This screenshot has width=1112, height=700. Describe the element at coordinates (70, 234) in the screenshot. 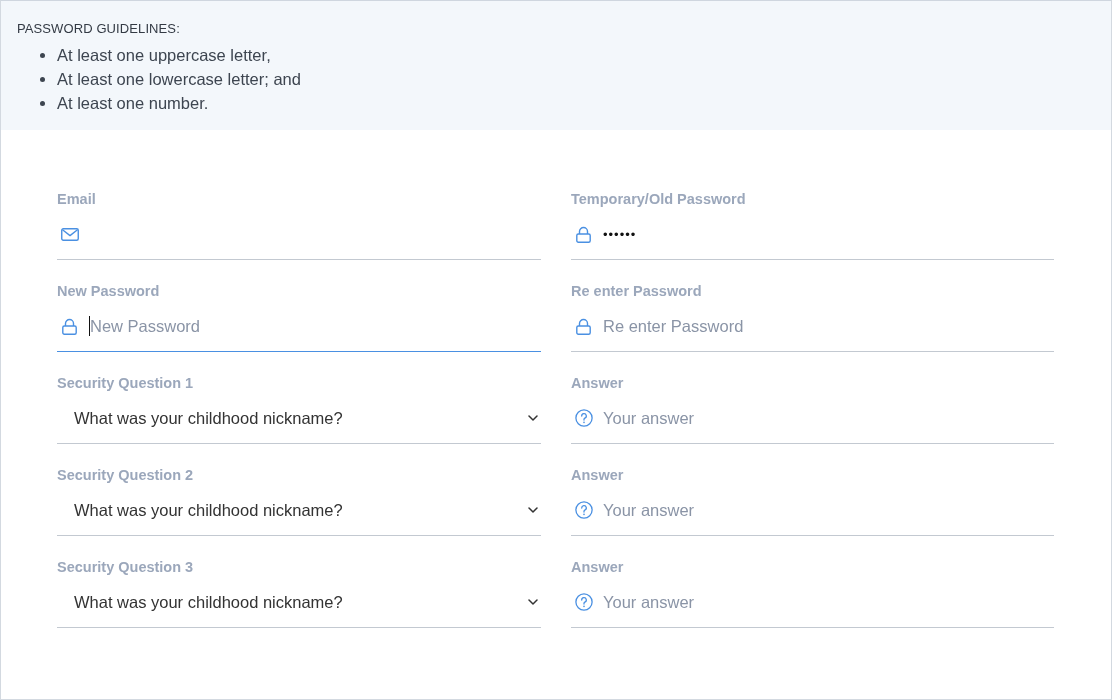

I see `envelope-icon` at that location.